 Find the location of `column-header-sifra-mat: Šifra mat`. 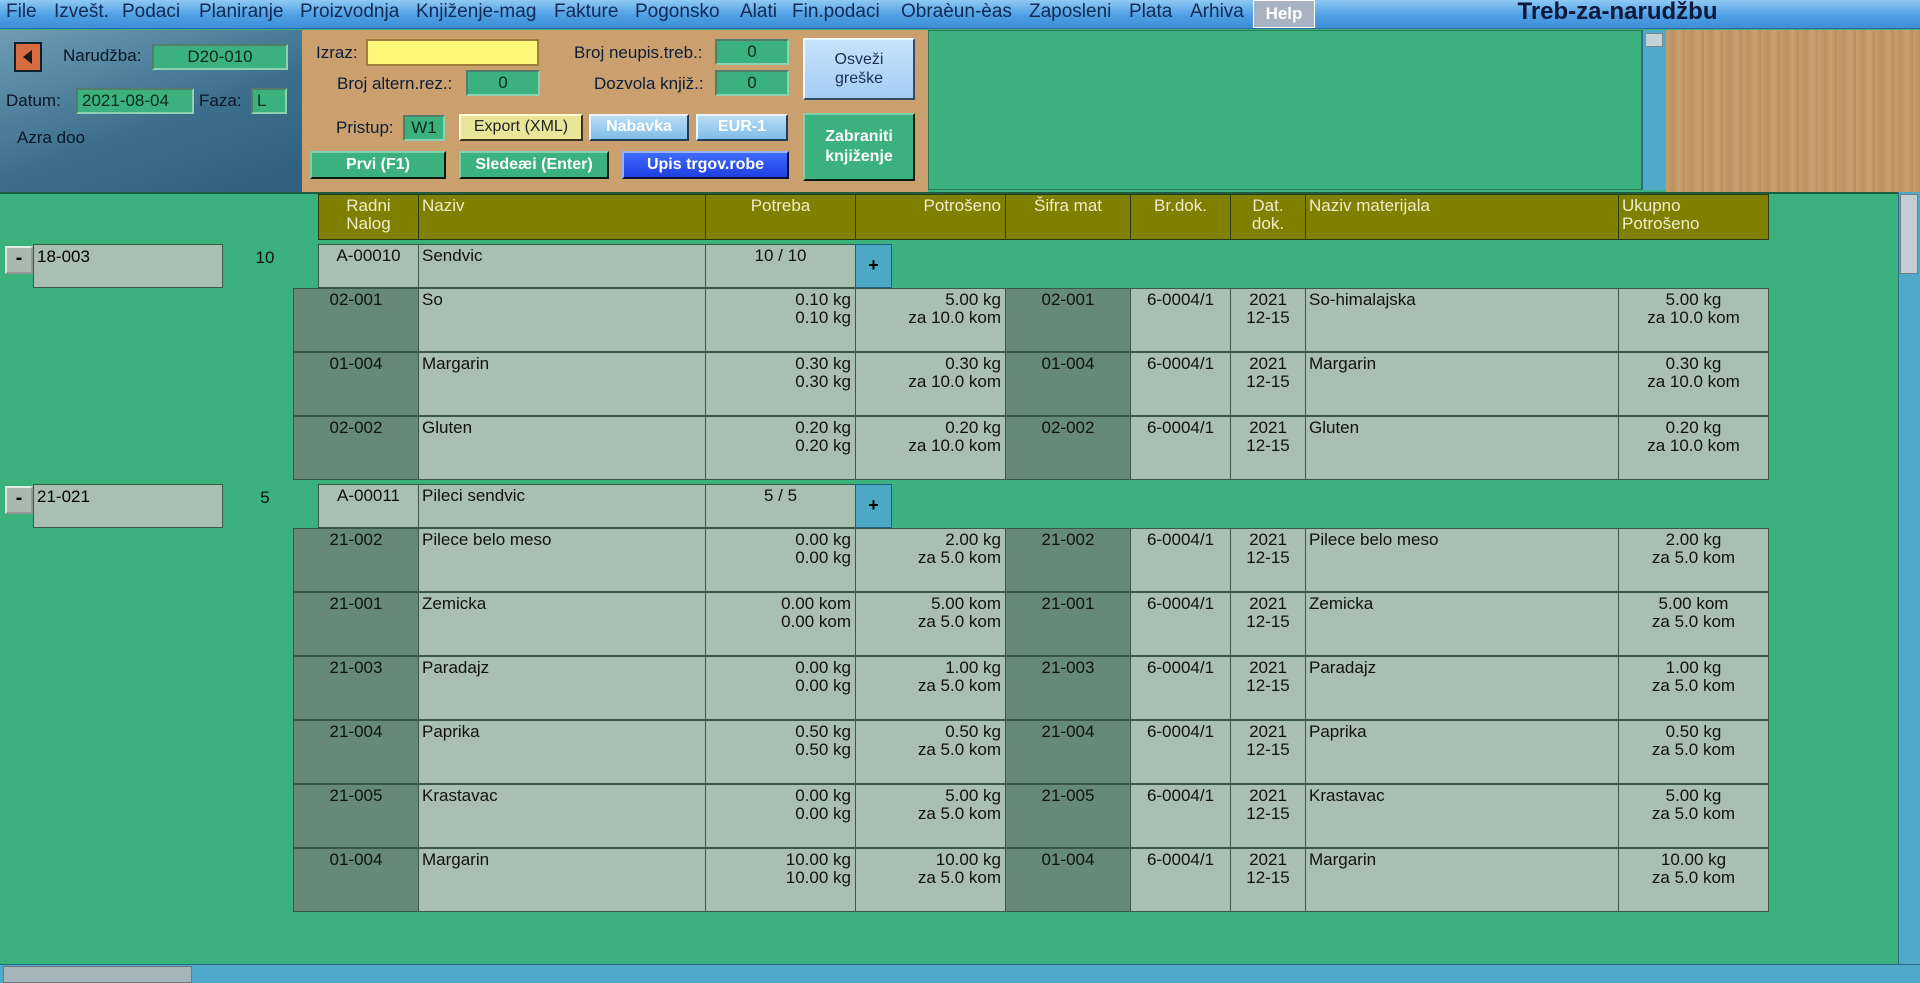

column-header-sifra-mat: Šifra mat is located at coordinates (1068, 217).